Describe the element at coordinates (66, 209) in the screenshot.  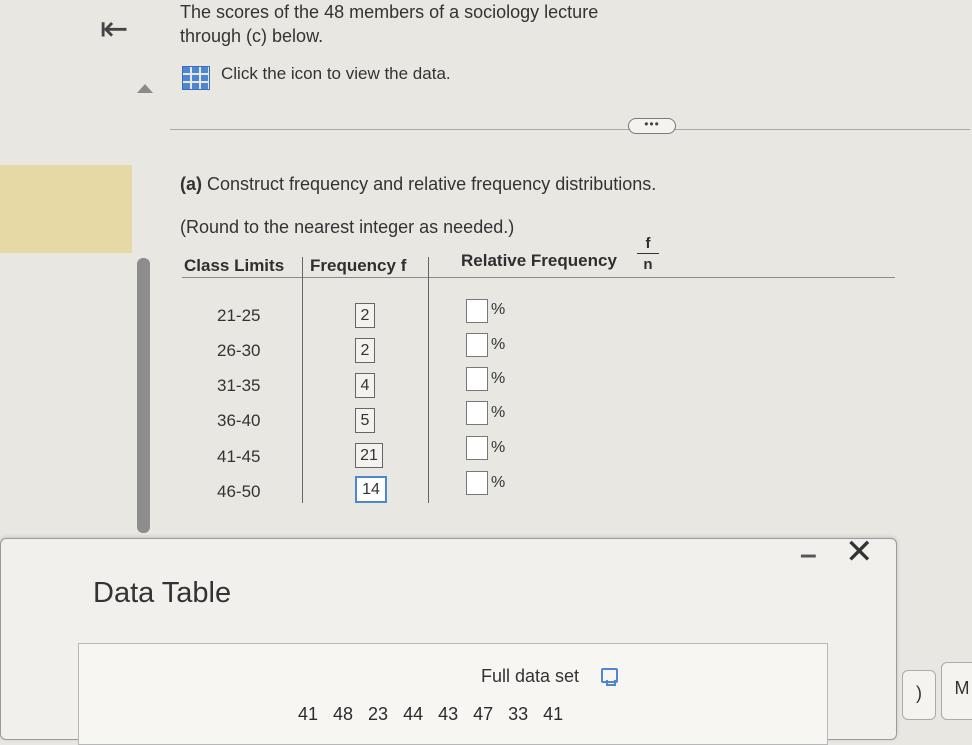
I see `question-highlight-band` at that location.